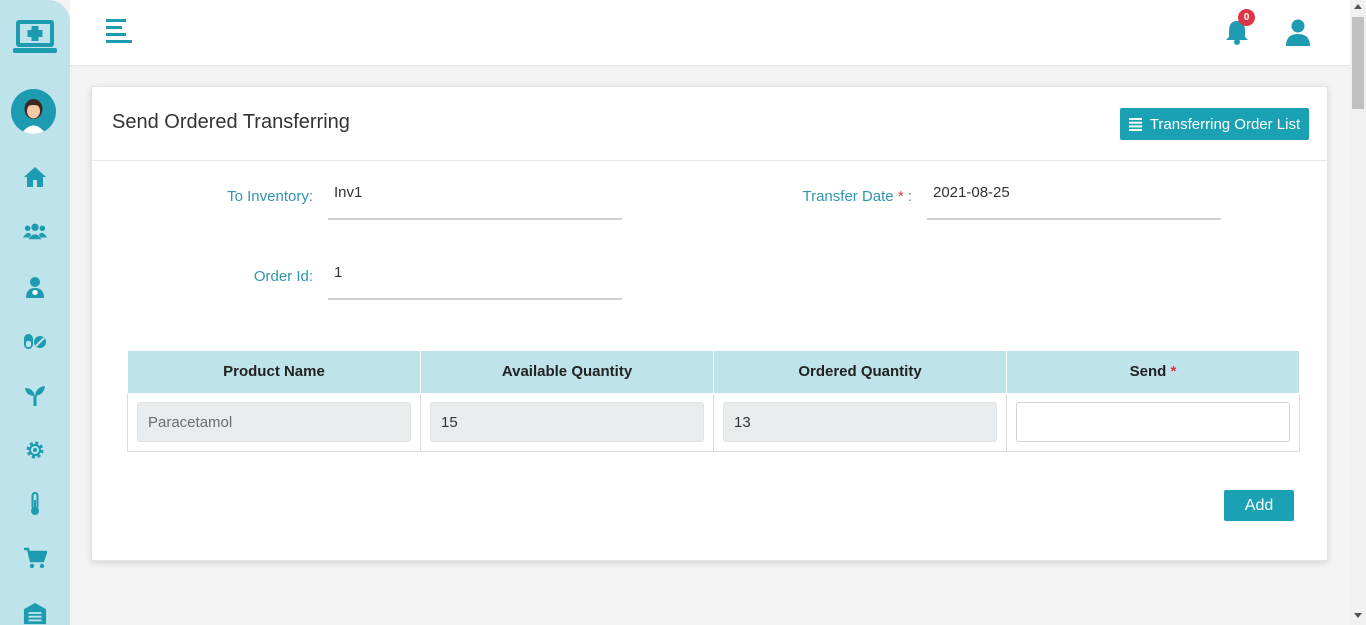 The height and width of the screenshot is (625, 1366). I want to click on send-quantity-input, so click(1153, 422).